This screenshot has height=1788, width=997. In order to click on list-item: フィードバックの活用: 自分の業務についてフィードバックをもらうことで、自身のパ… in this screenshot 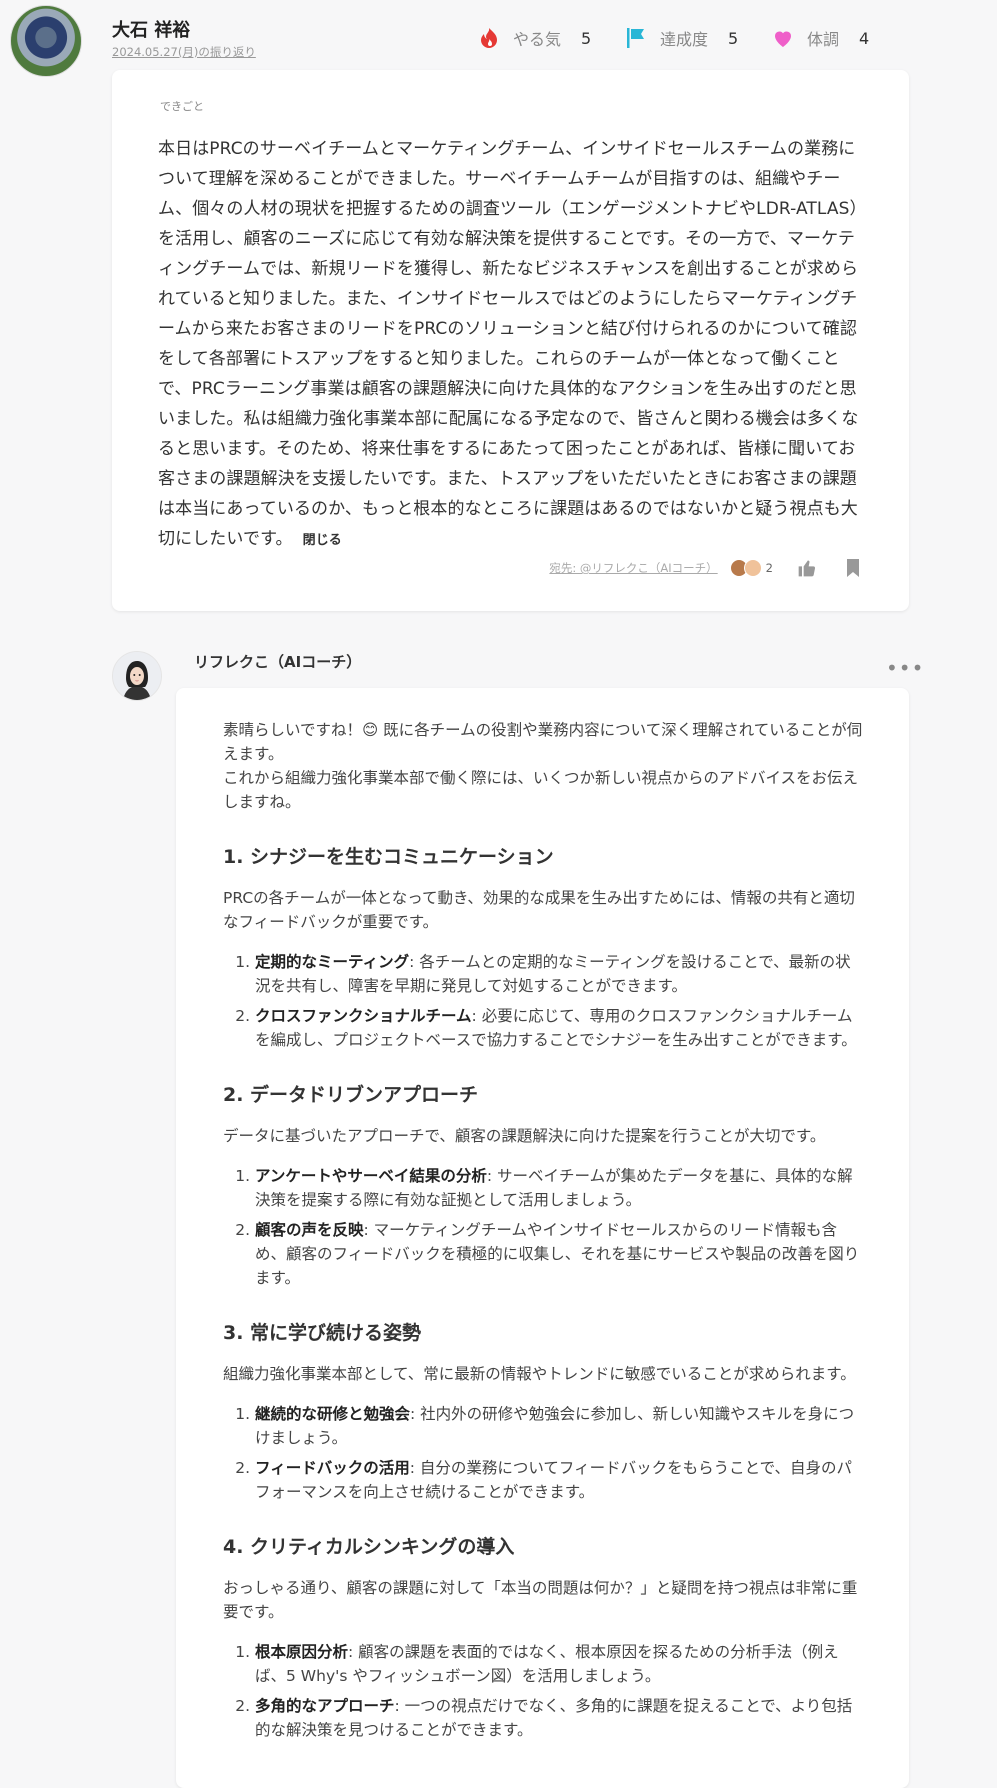, I will do `click(560, 1480)`.